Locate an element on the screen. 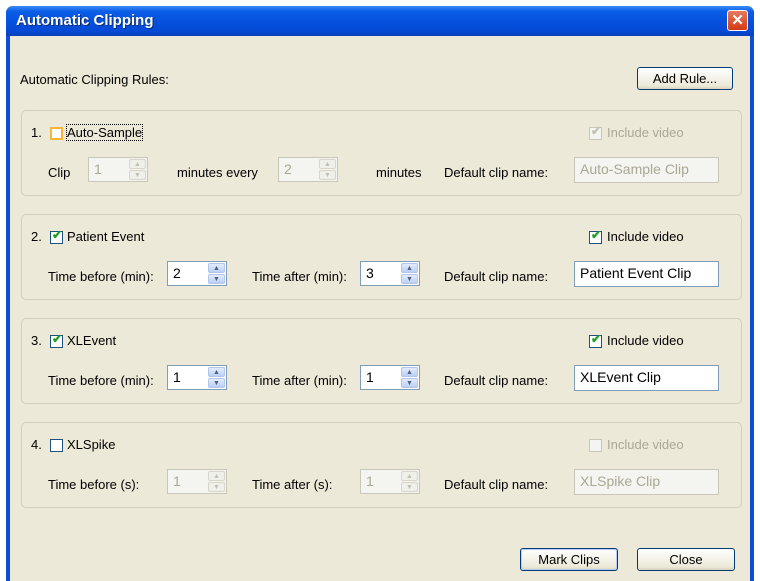 This screenshot has height=581, width=760. default-clip-name-input: Patient Event Clip is located at coordinates (646, 274).